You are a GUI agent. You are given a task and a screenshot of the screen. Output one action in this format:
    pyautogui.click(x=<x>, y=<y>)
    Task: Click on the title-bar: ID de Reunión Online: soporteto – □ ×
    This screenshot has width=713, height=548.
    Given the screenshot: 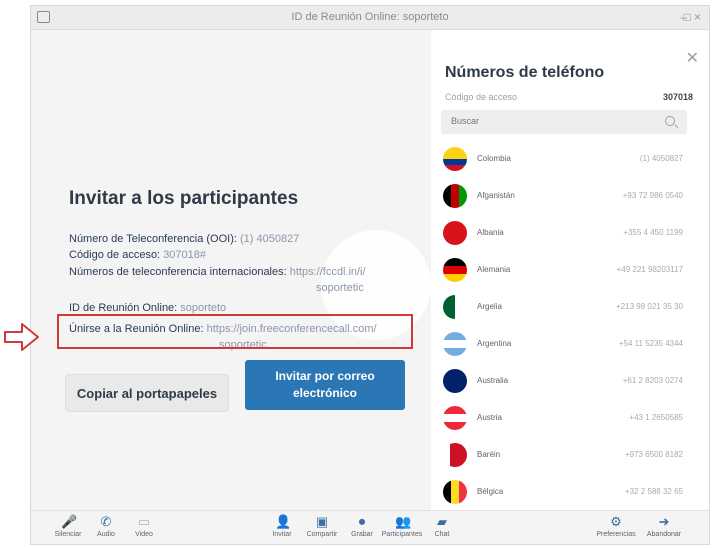 What is the action you would take?
    pyautogui.click(x=370, y=18)
    